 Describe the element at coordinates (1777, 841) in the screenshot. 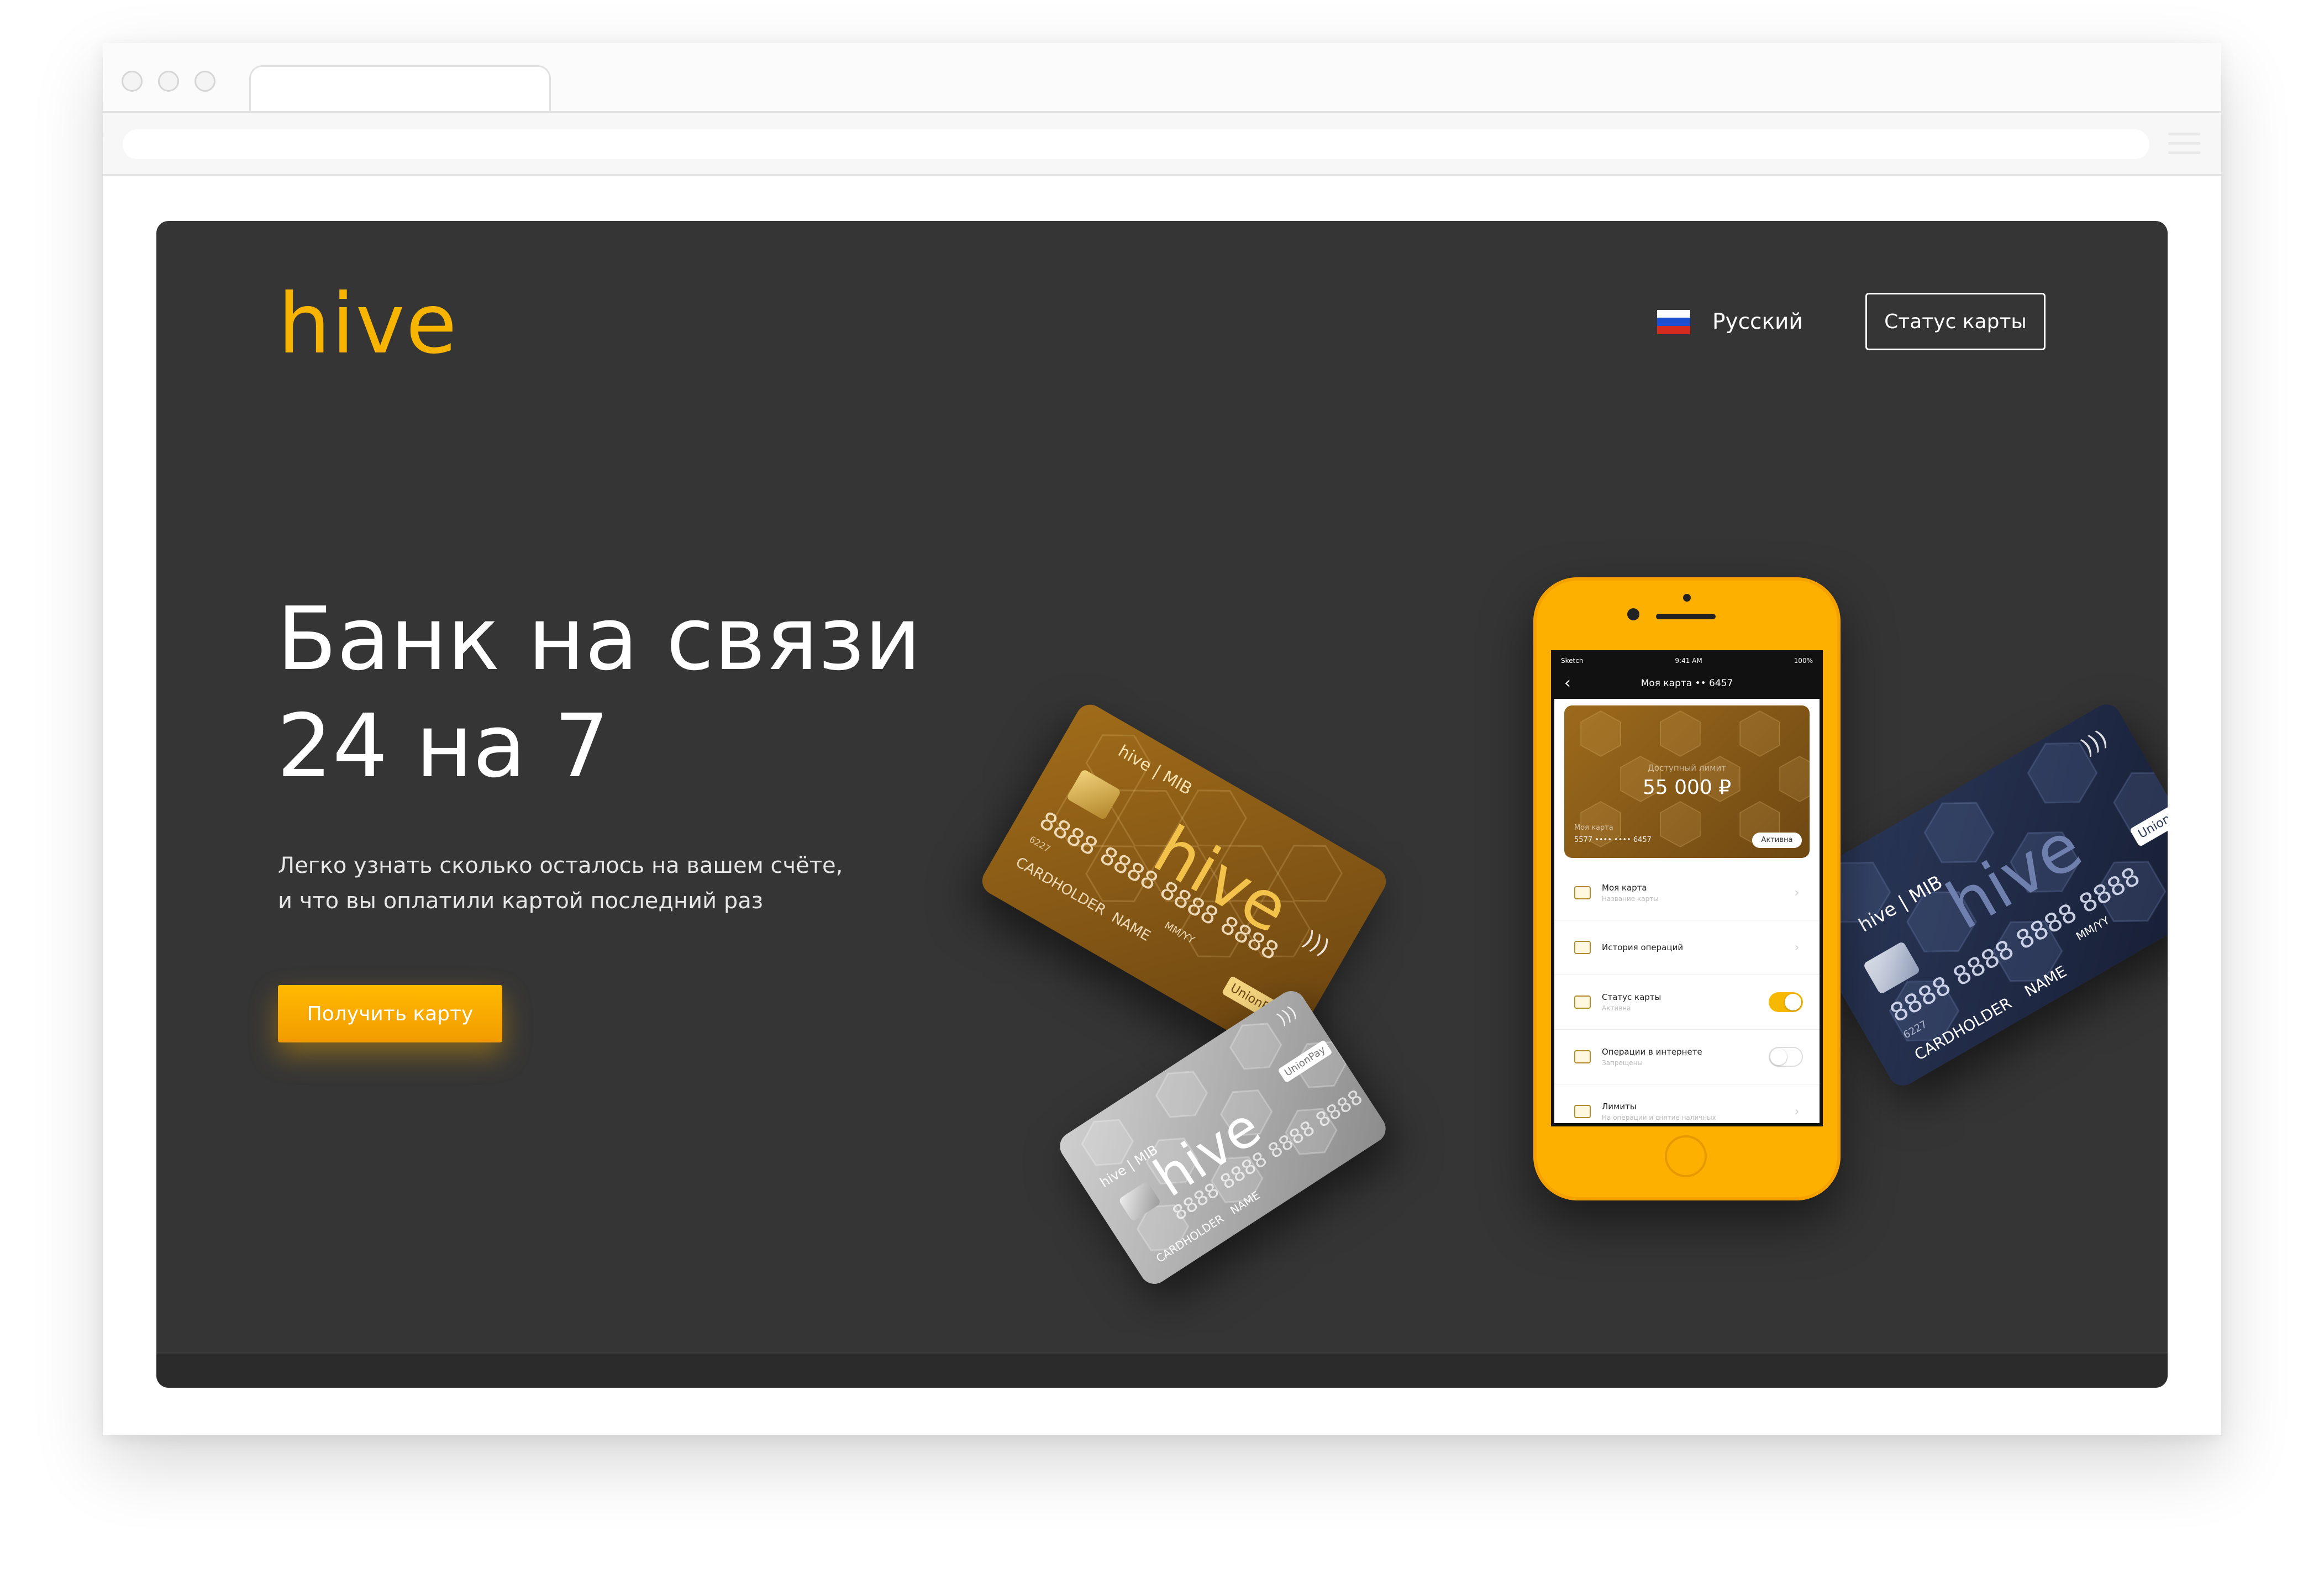

I see `card-active-badge: Активна` at that location.